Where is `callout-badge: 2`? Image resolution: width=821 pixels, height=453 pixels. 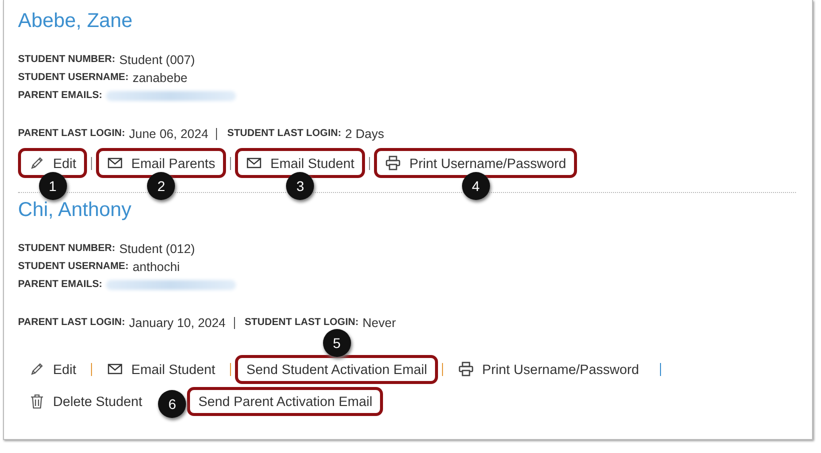
callout-badge: 2 is located at coordinates (161, 186).